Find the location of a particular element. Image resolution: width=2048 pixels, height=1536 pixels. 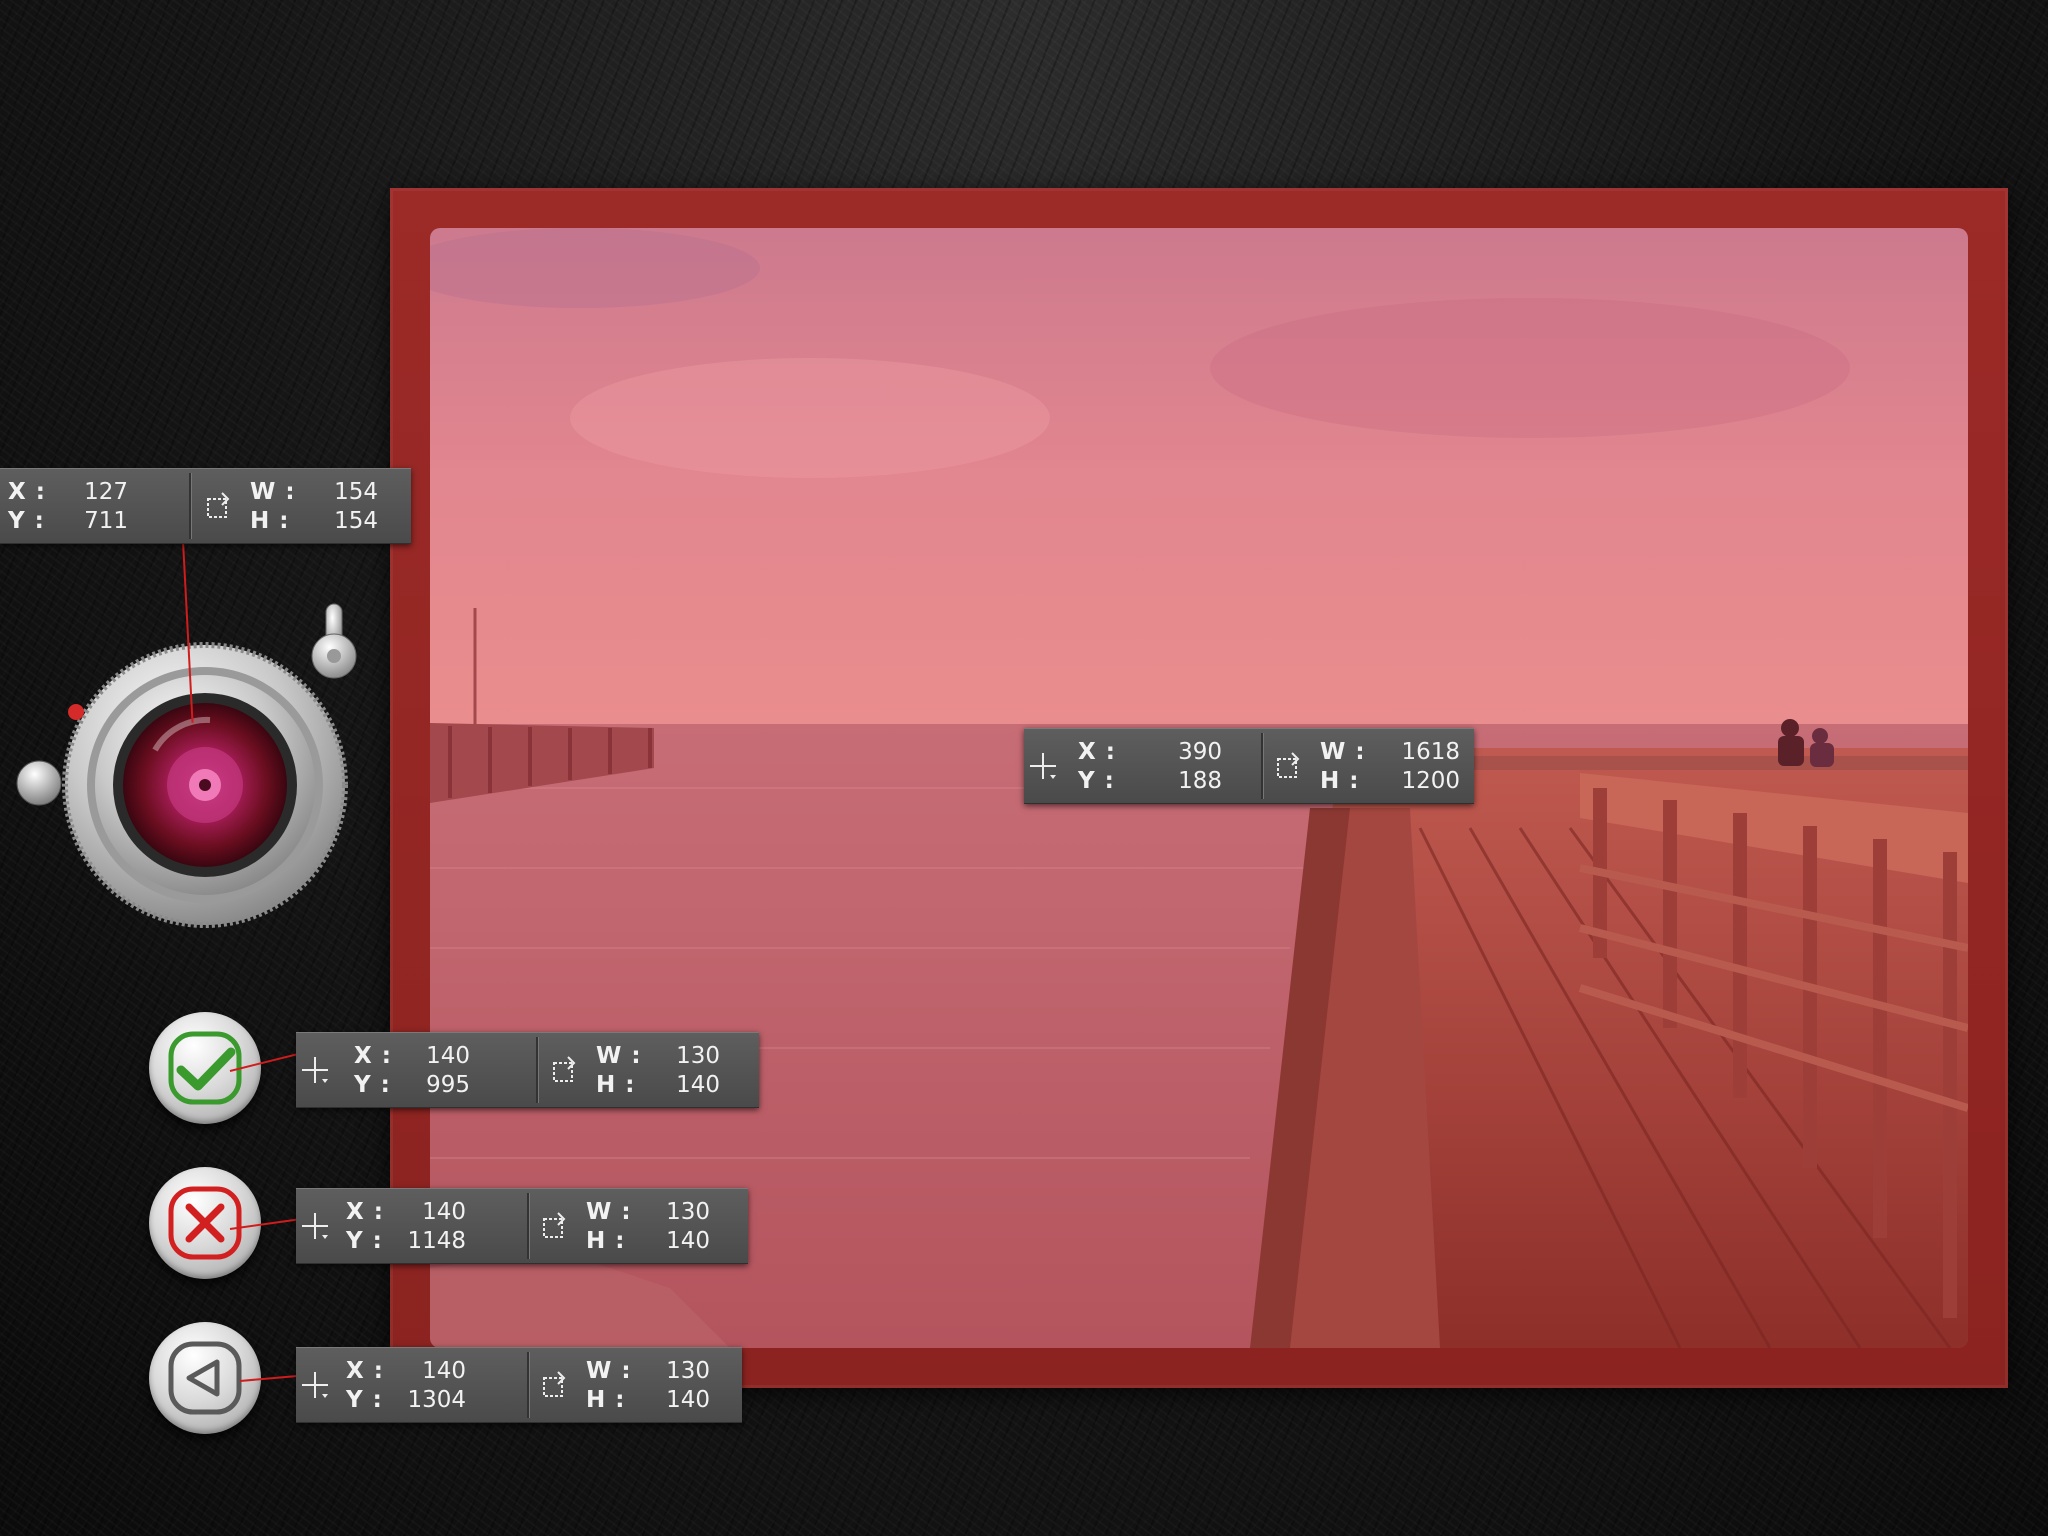

back-button is located at coordinates (205, 1378).